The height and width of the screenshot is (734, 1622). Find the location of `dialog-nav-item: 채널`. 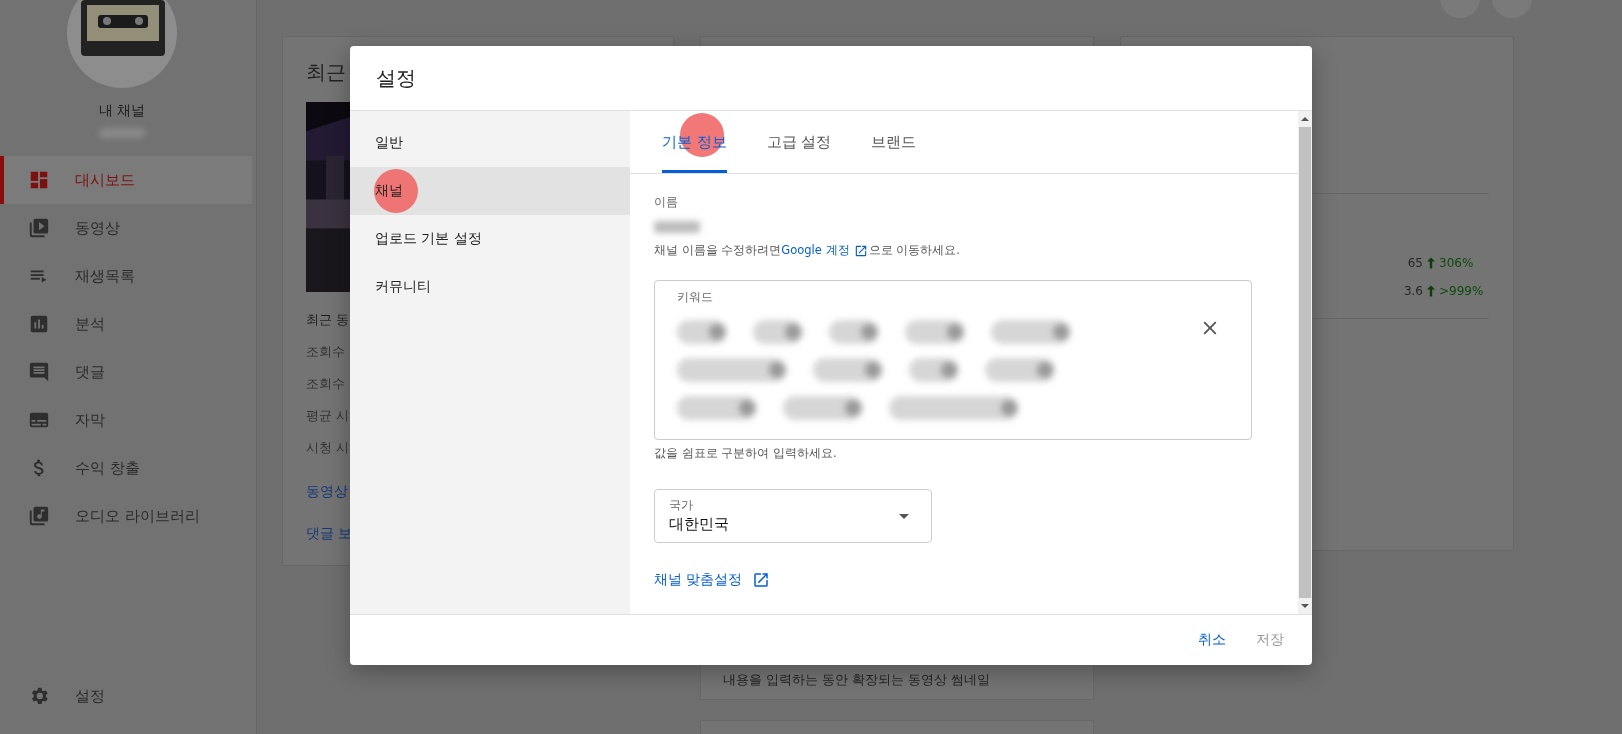

dialog-nav-item: 채널 is located at coordinates (490, 191).